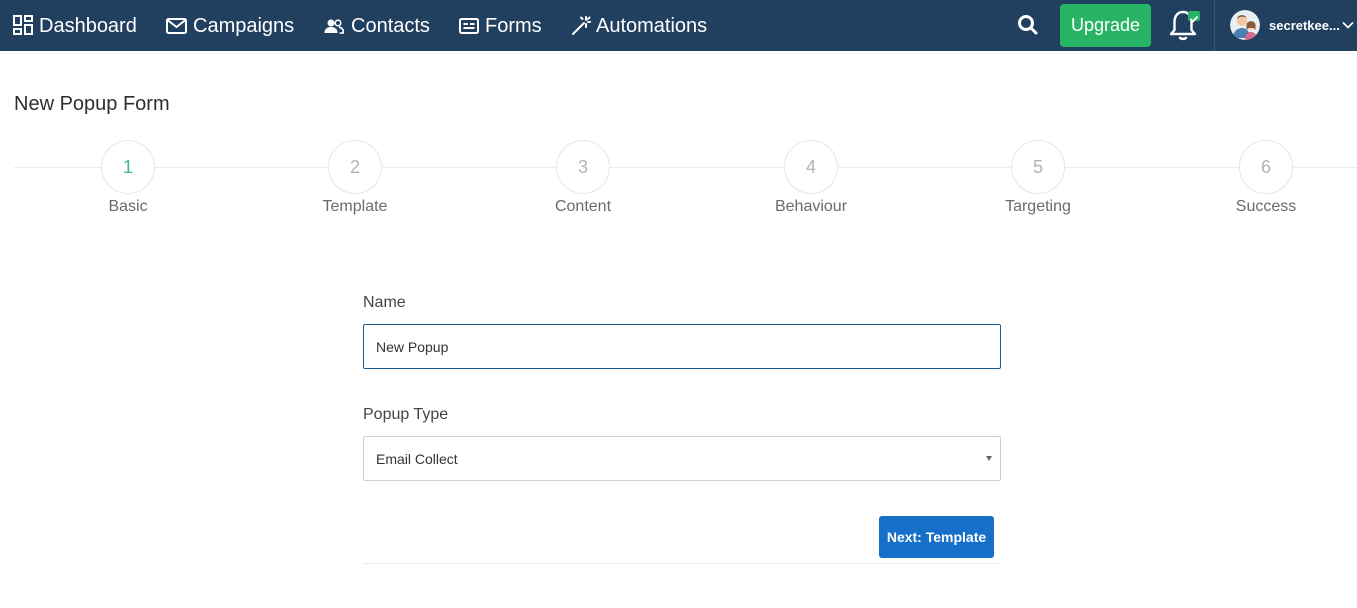 Image resolution: width=1357 pixels, height=608 pixels. I want to click on nav-item-label: Forms, so click(513, 25).